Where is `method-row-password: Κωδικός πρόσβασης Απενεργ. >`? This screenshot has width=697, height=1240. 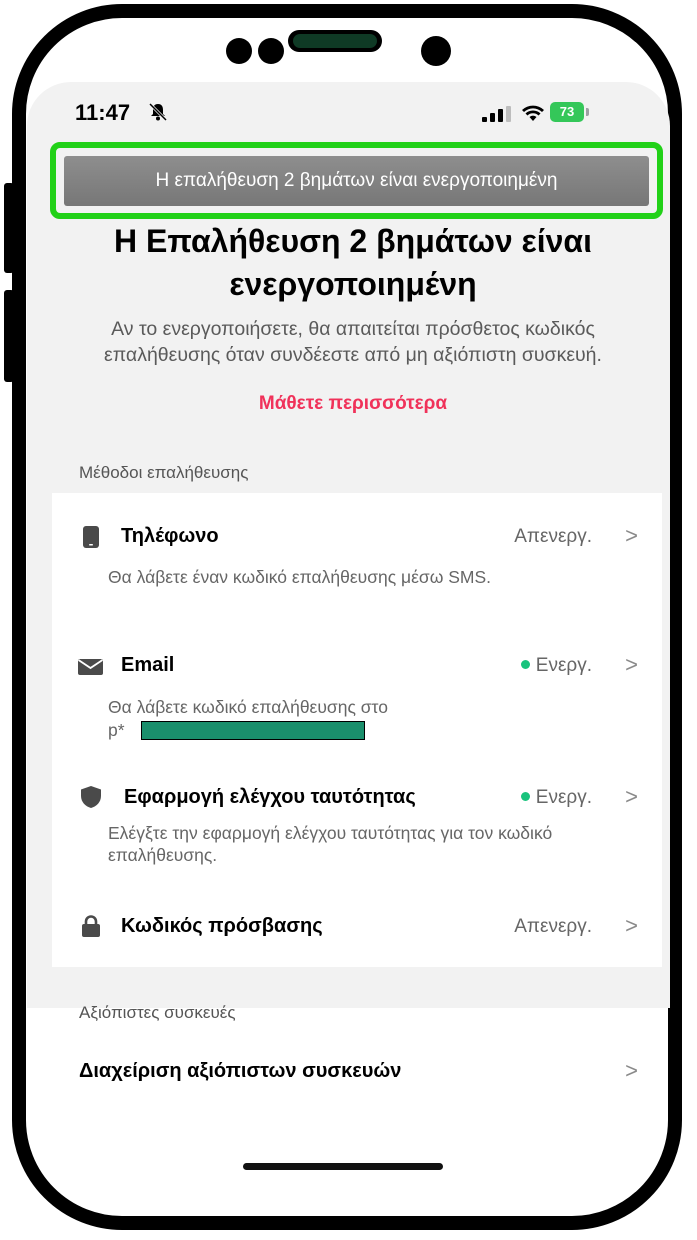 method-row-password: Κωδικός πρόσβασης Απενεργ. > is located at coordinates (357, 927).